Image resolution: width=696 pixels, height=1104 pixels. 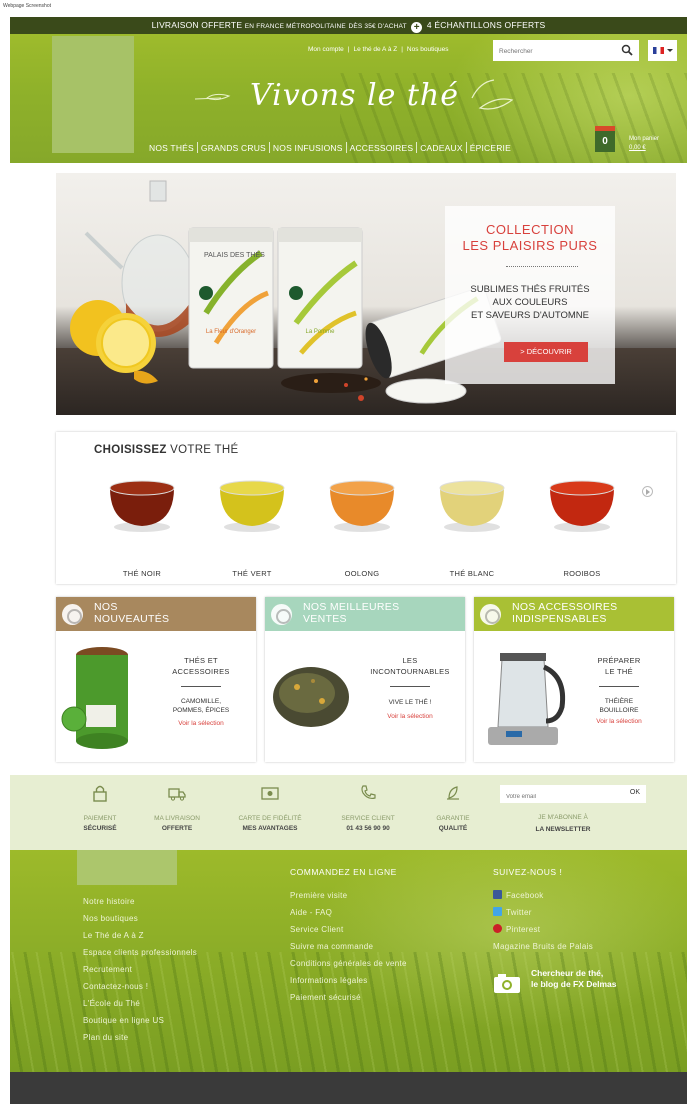 What do you see at coordinates (552, 51) in the screenshot?
I see `search-input` at bounding box center [552, 51].